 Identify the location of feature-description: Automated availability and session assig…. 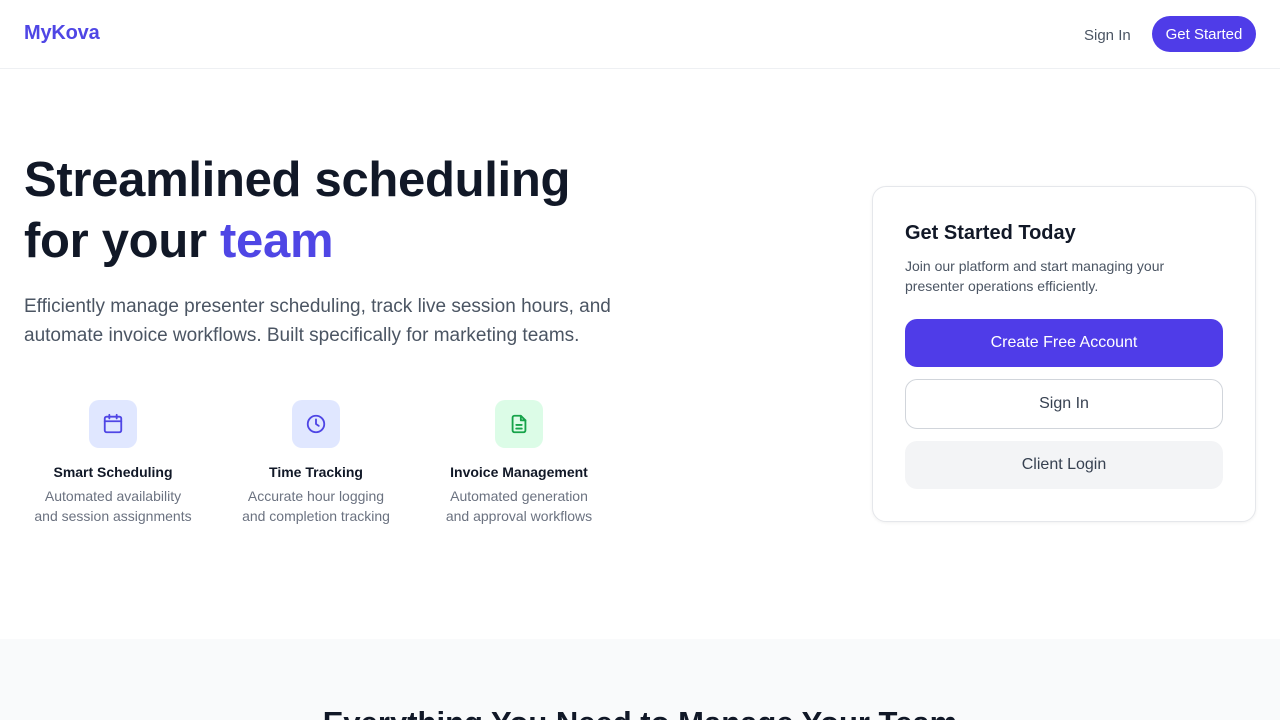
(113, 506).